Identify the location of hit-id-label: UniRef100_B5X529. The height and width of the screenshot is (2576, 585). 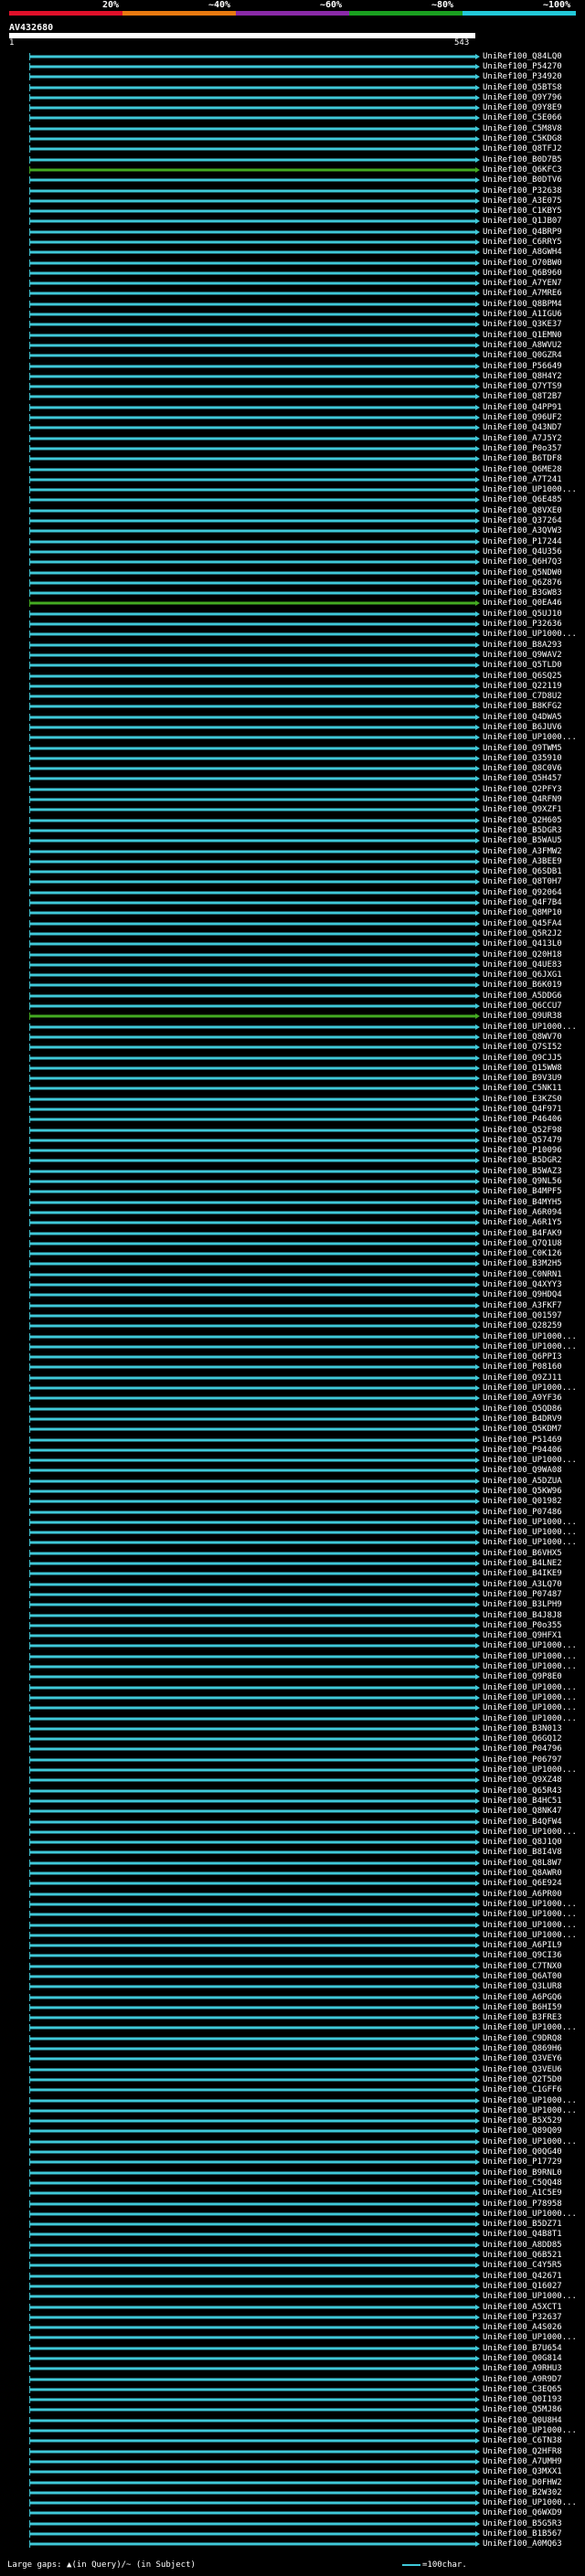
(522, 2120).